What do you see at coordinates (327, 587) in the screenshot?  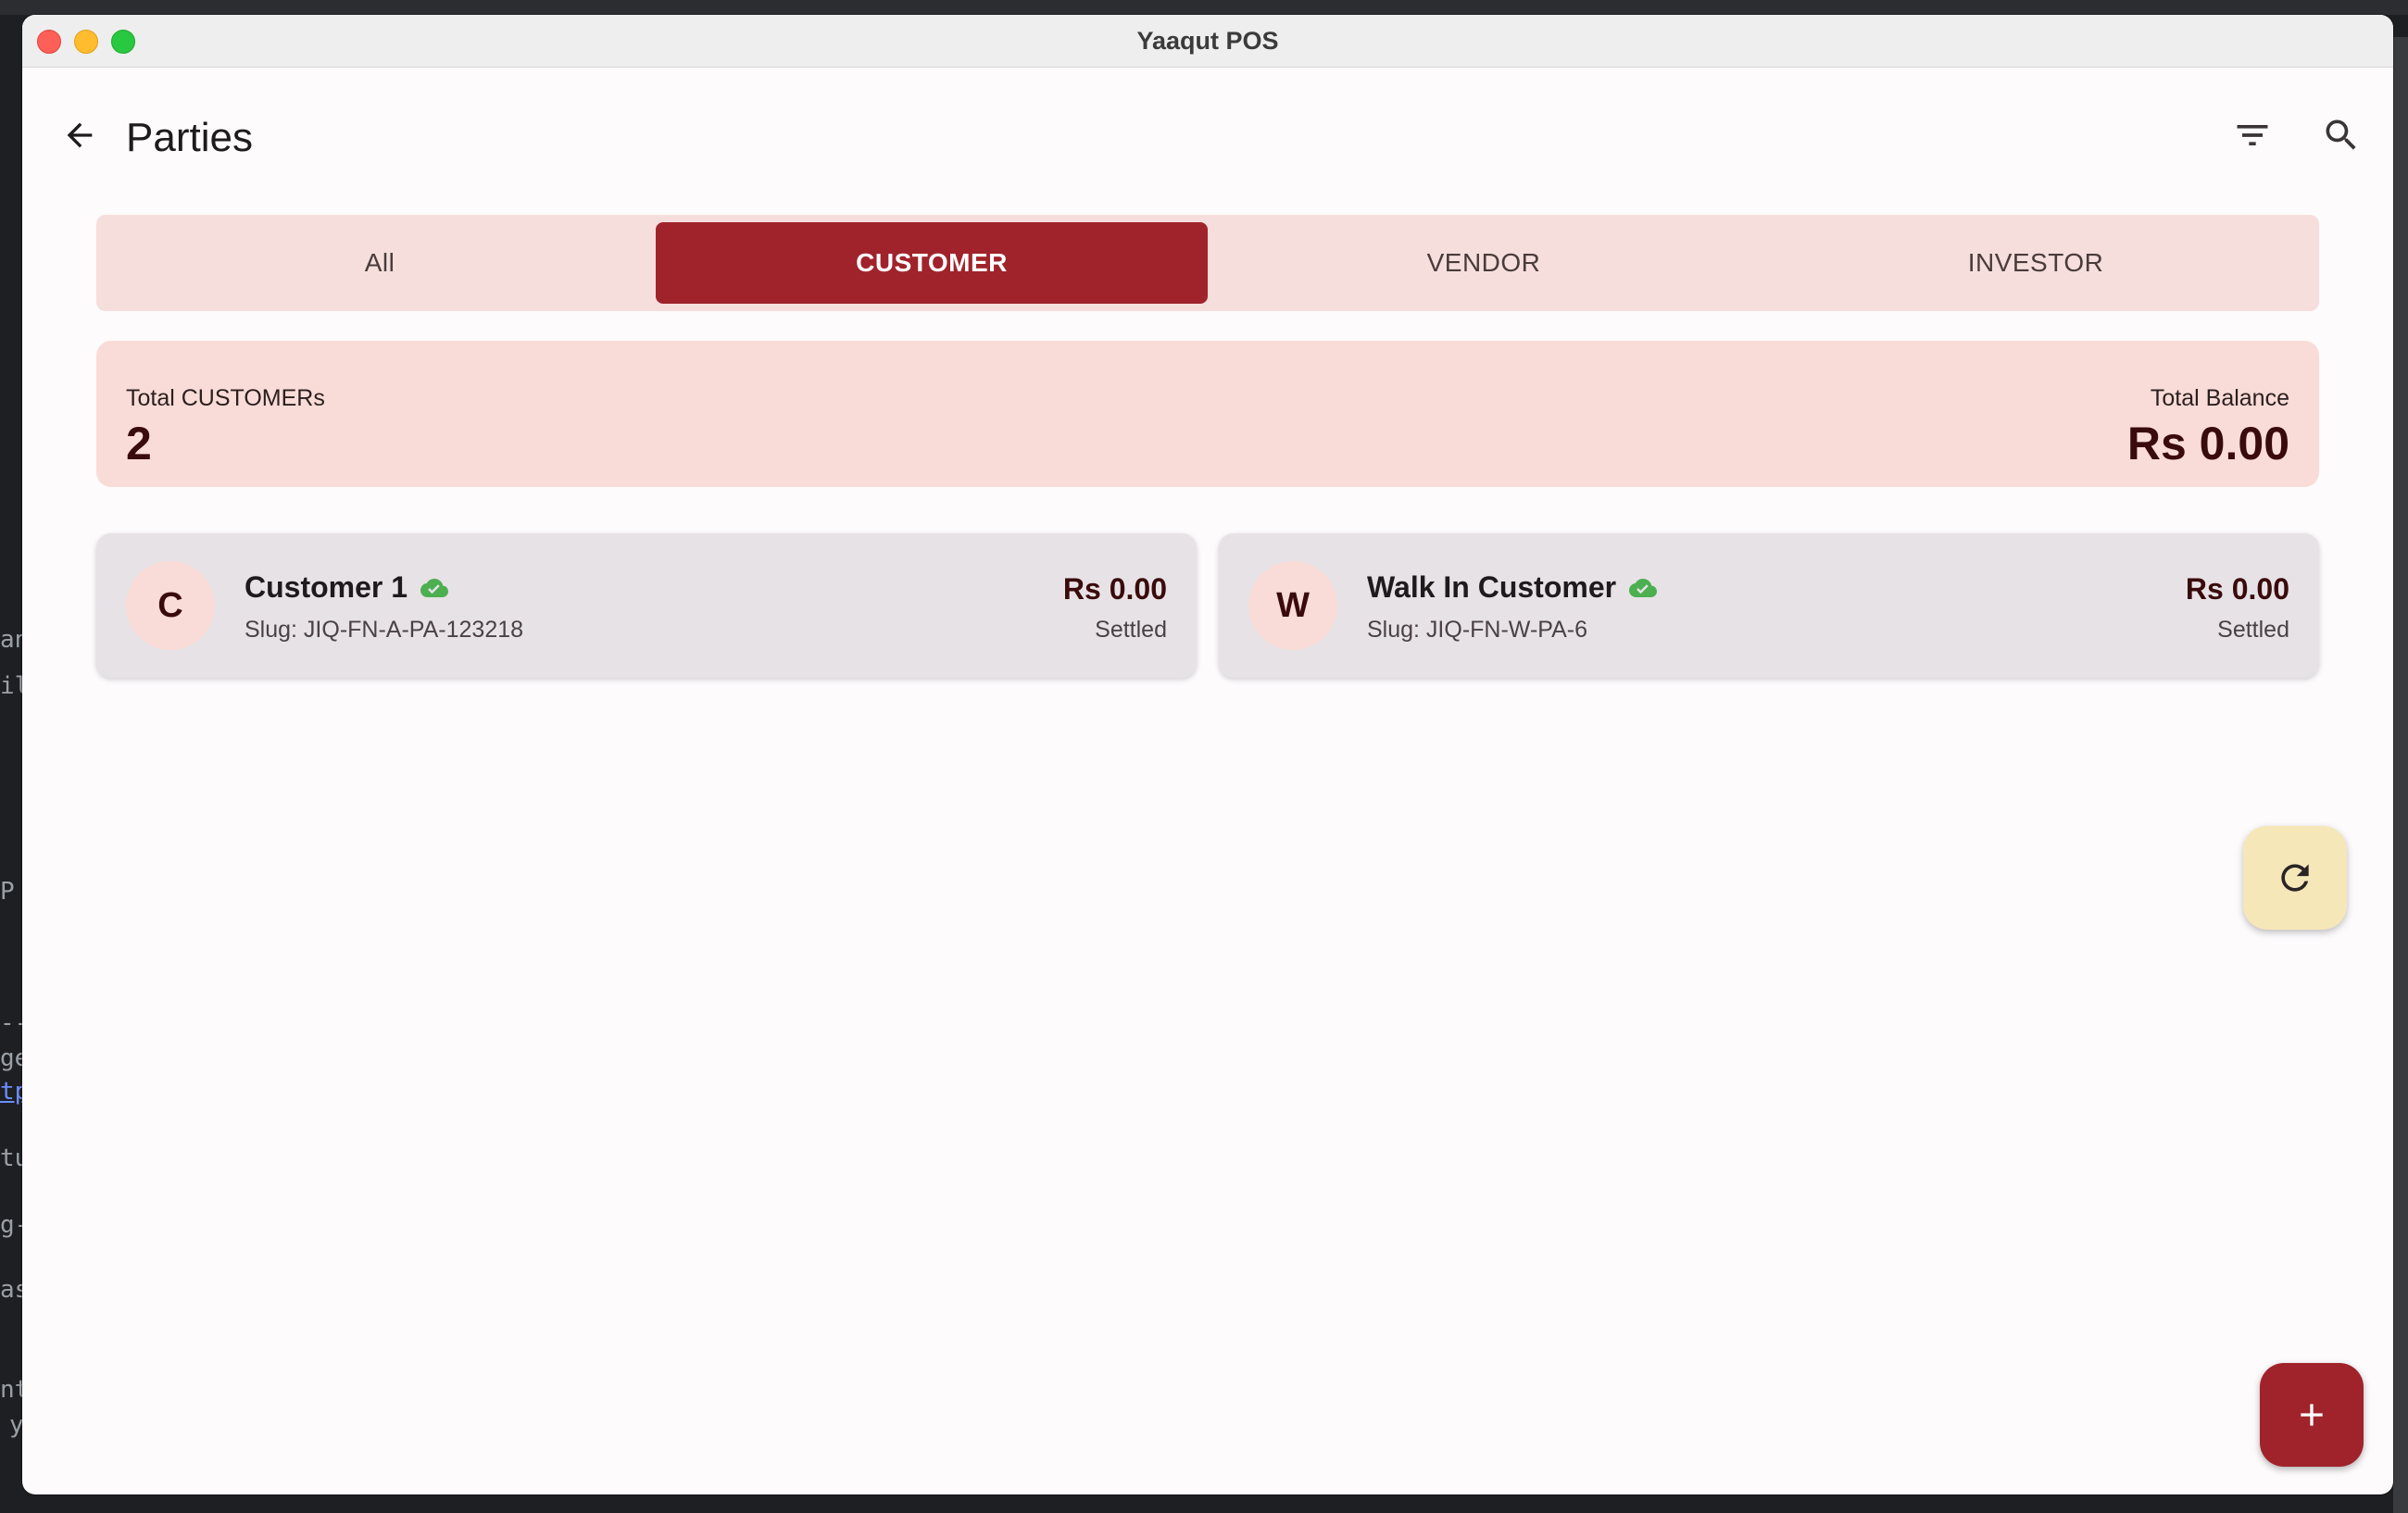 I see `party-name: Customer 1` at bounding box center [327, 587].